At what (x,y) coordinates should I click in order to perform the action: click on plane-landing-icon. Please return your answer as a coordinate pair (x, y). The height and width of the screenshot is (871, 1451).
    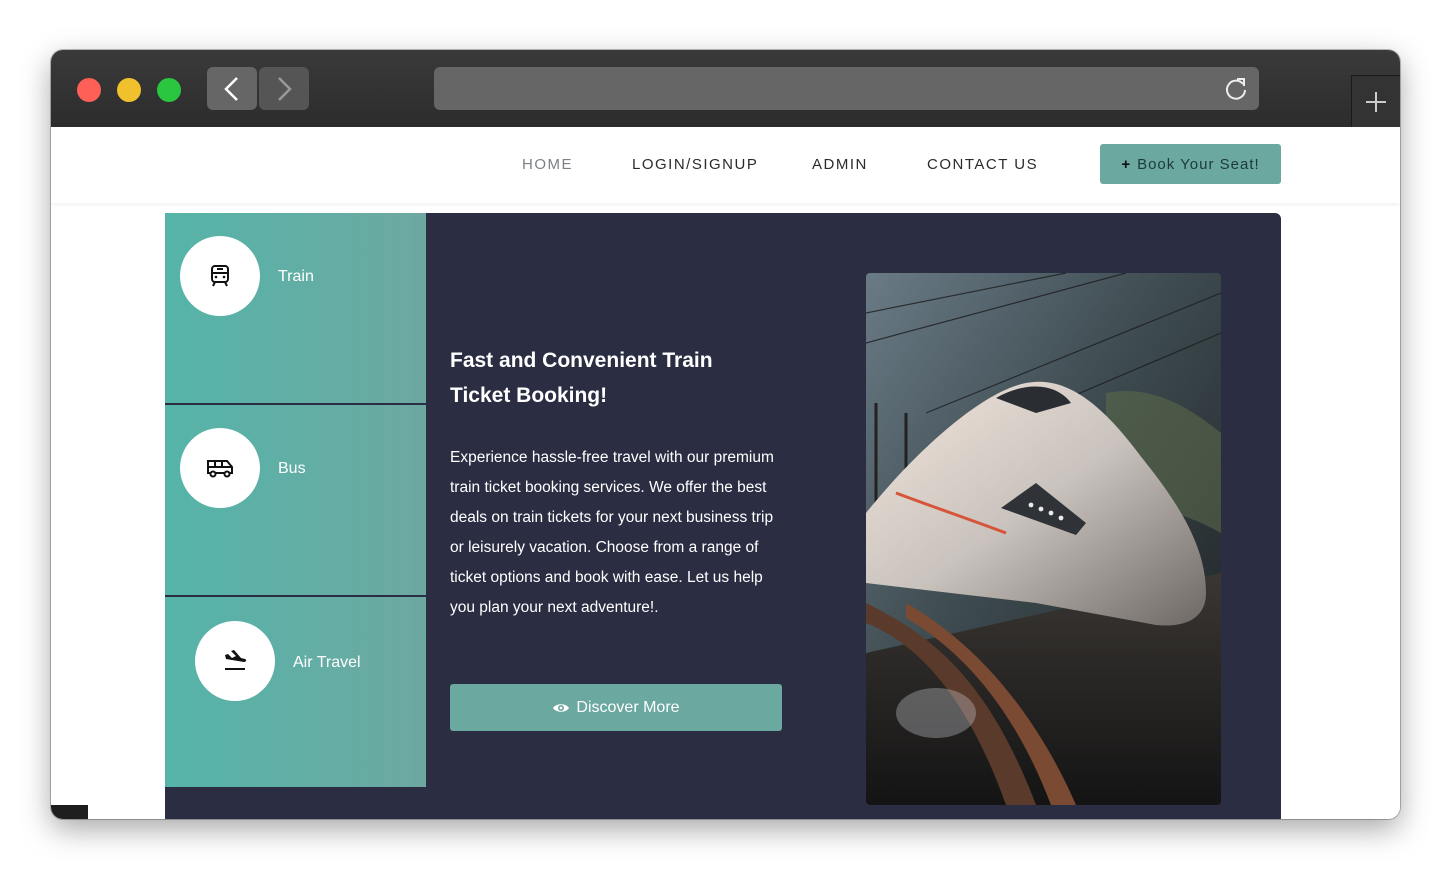
    Looking at the image, I should click on (236, 660).